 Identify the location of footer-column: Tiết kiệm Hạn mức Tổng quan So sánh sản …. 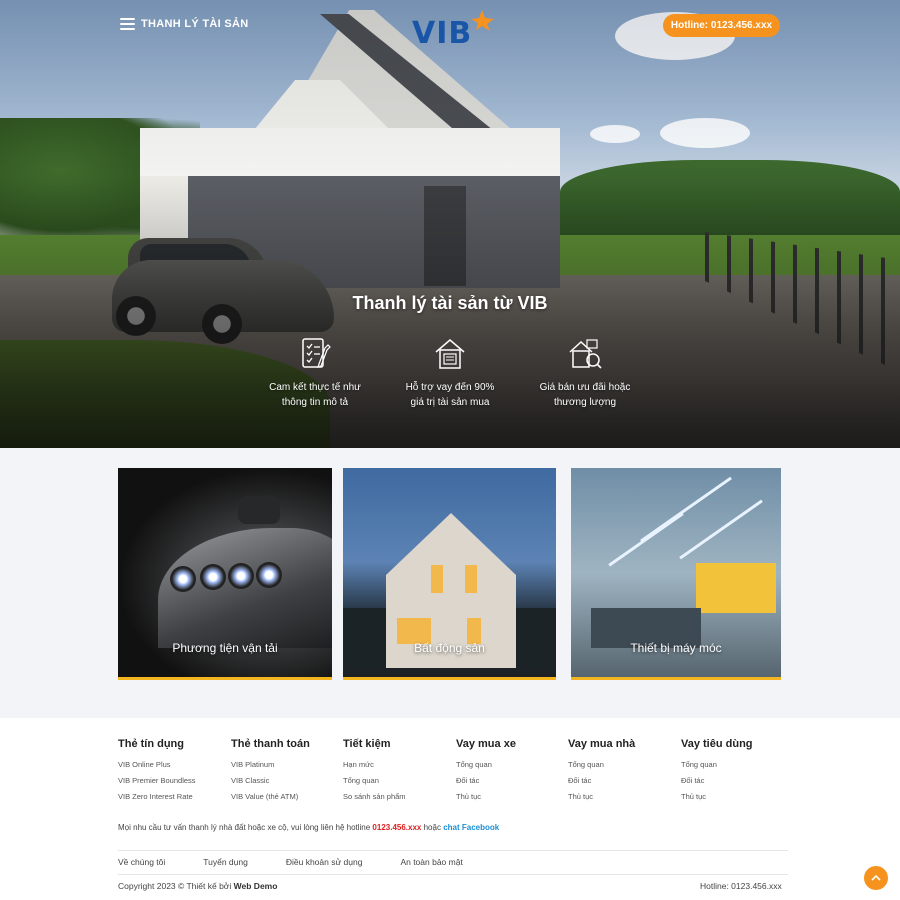
(398, 773).